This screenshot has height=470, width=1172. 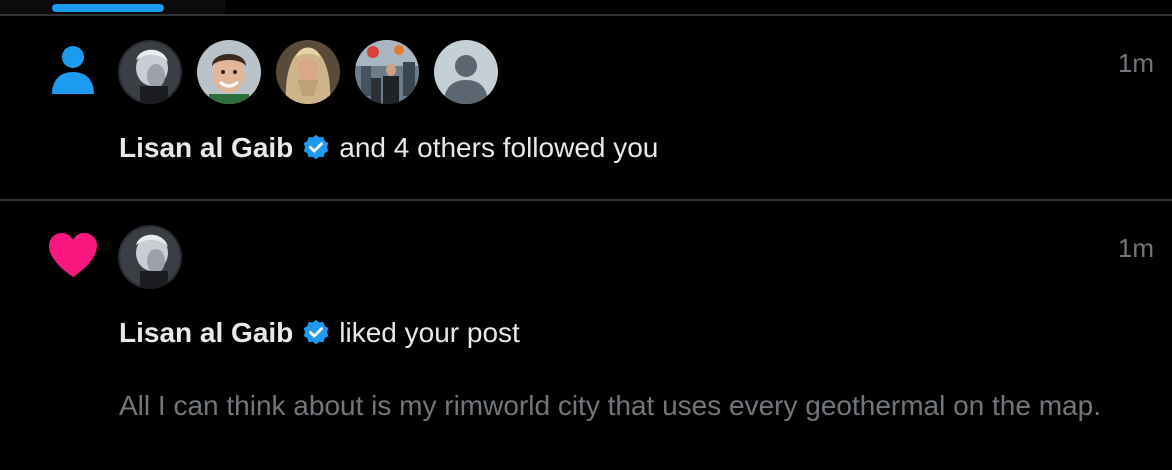 What do you see at coordinates (466, 72) in the screenshot?
I see `avatar-default` at bounding box center [466, 72].